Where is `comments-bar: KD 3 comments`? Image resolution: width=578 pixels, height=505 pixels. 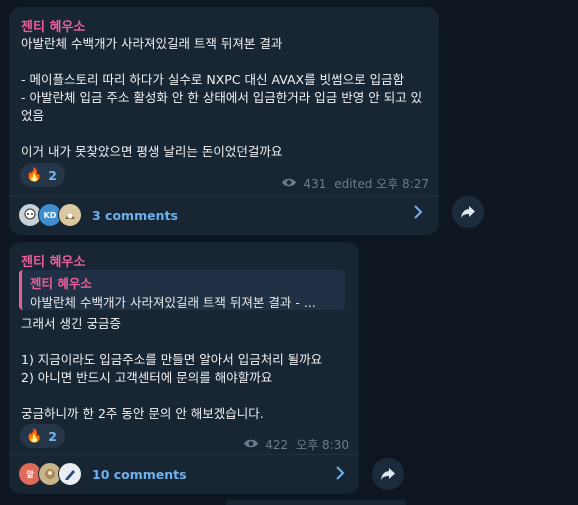
comments-bar: KD 3 comments is located at coordinates (224, 215).